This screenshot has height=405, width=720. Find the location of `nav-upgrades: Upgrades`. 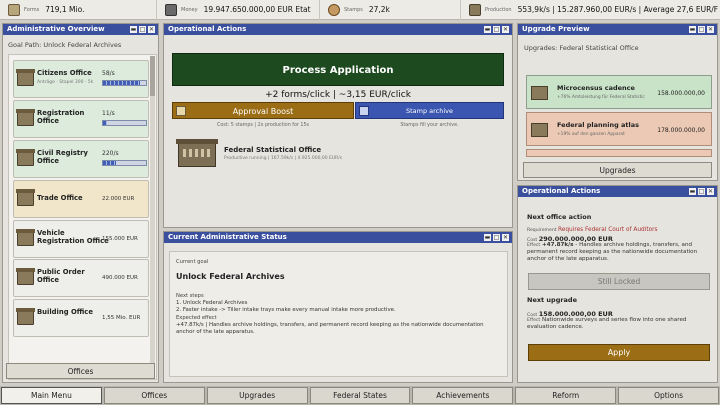

nav-upgrades: Upgrades is located at coordinates (257, 395).